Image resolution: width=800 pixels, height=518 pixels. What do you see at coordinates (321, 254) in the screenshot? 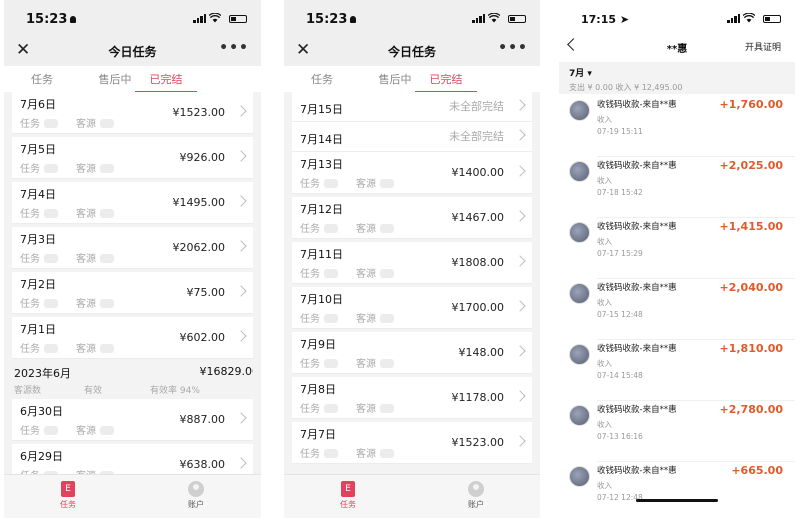
I see `day-date: 7月11日` at bounding box center [321, 254].